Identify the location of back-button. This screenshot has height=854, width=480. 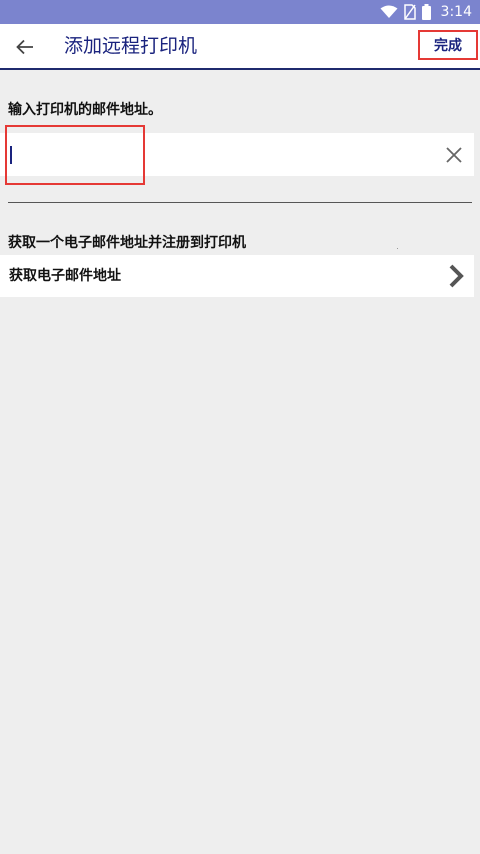
(25, 47).